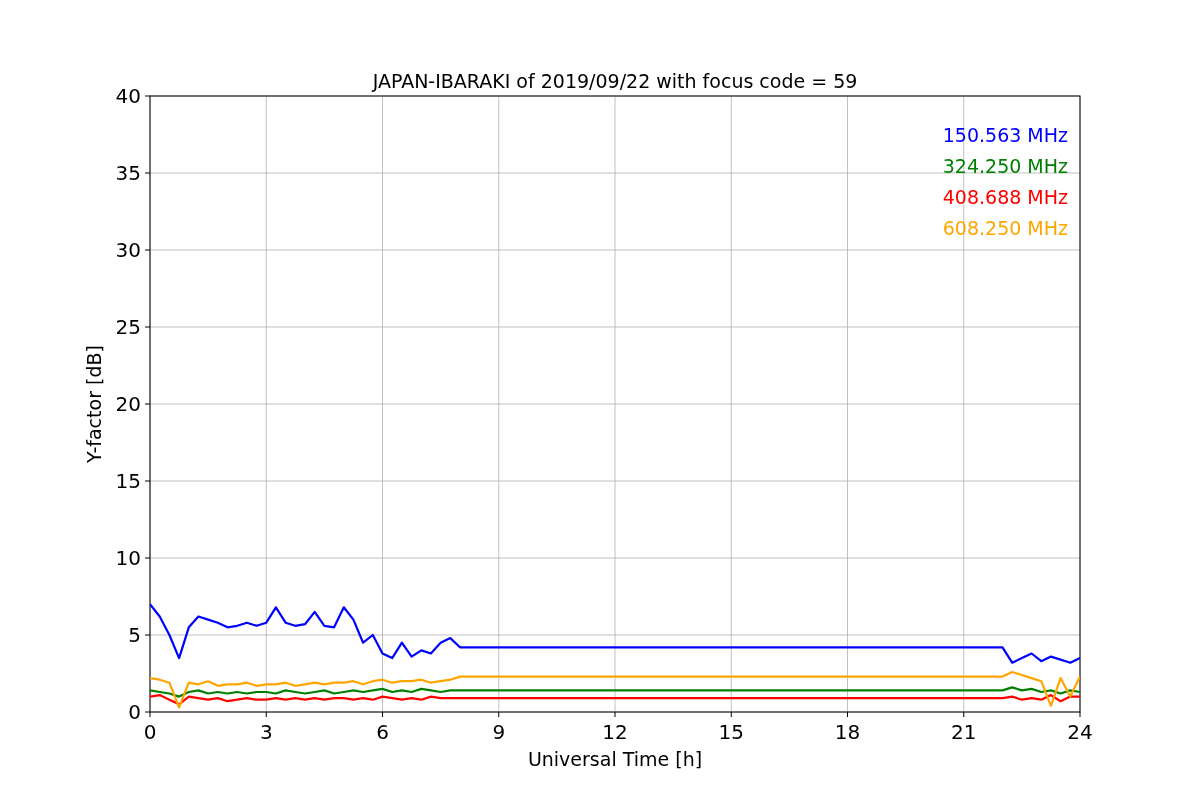 This screenshot has width=1200, height=800. I want to click on y-tick-label: 0, so click(134, 712).